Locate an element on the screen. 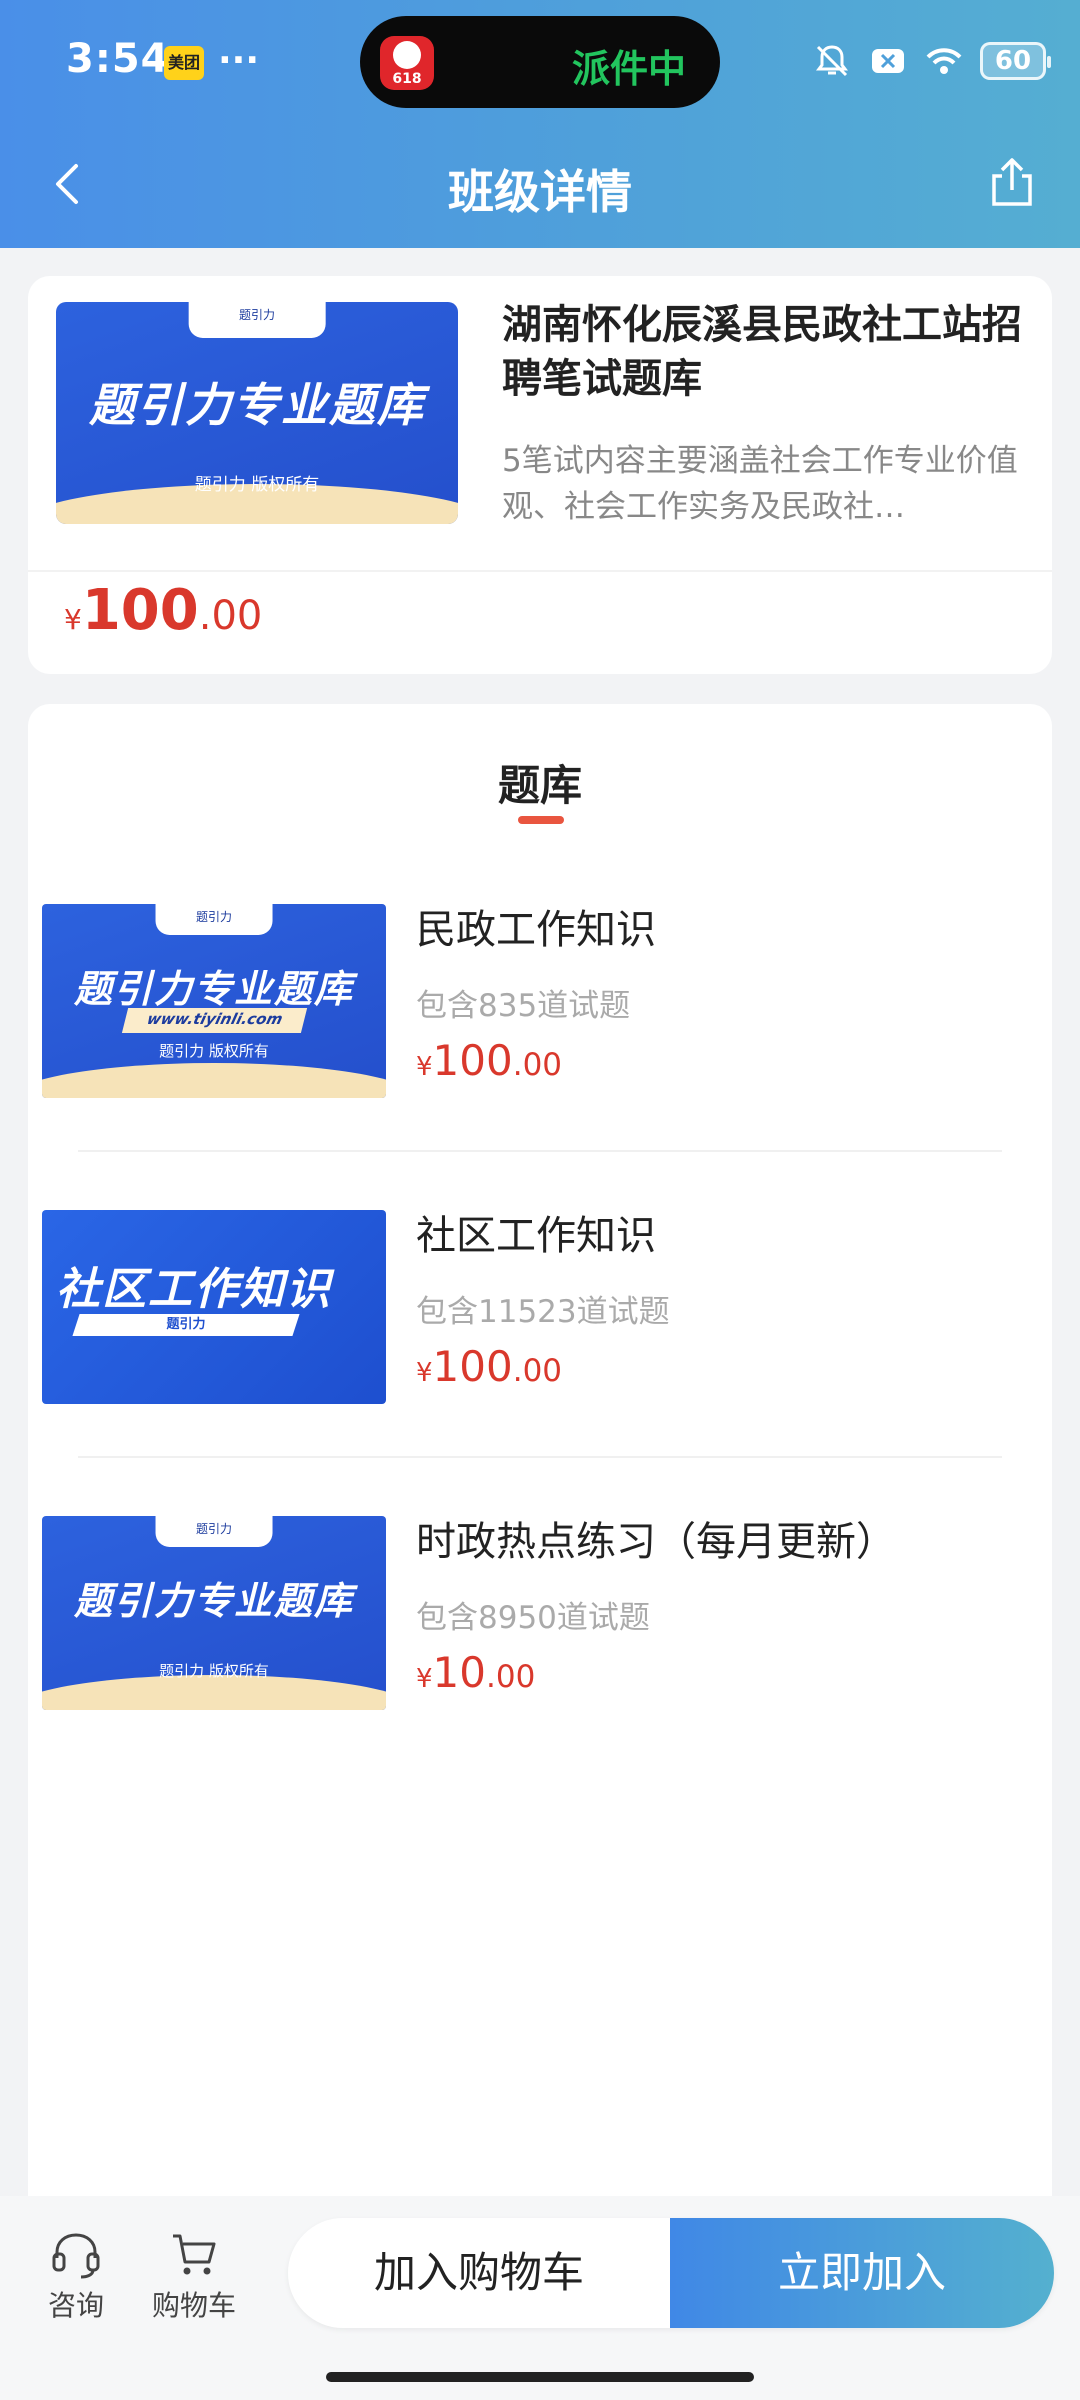 The width and height of the screenshot is (1080, 2400). status-icons: 60 is located at coordinates (931, 61).